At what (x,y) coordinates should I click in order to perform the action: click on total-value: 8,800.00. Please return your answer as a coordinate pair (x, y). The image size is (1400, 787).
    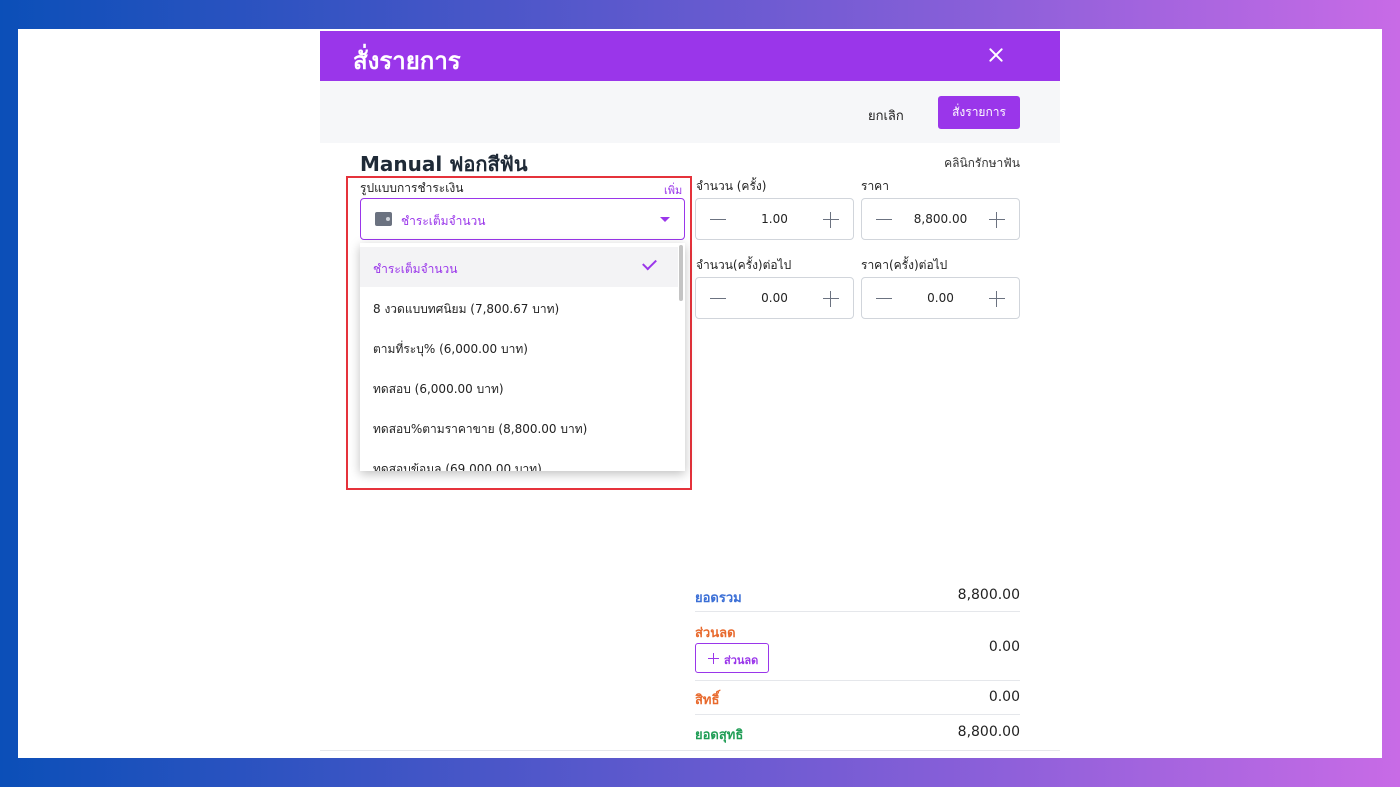
    Looking at the image, I should click on (988, 595).